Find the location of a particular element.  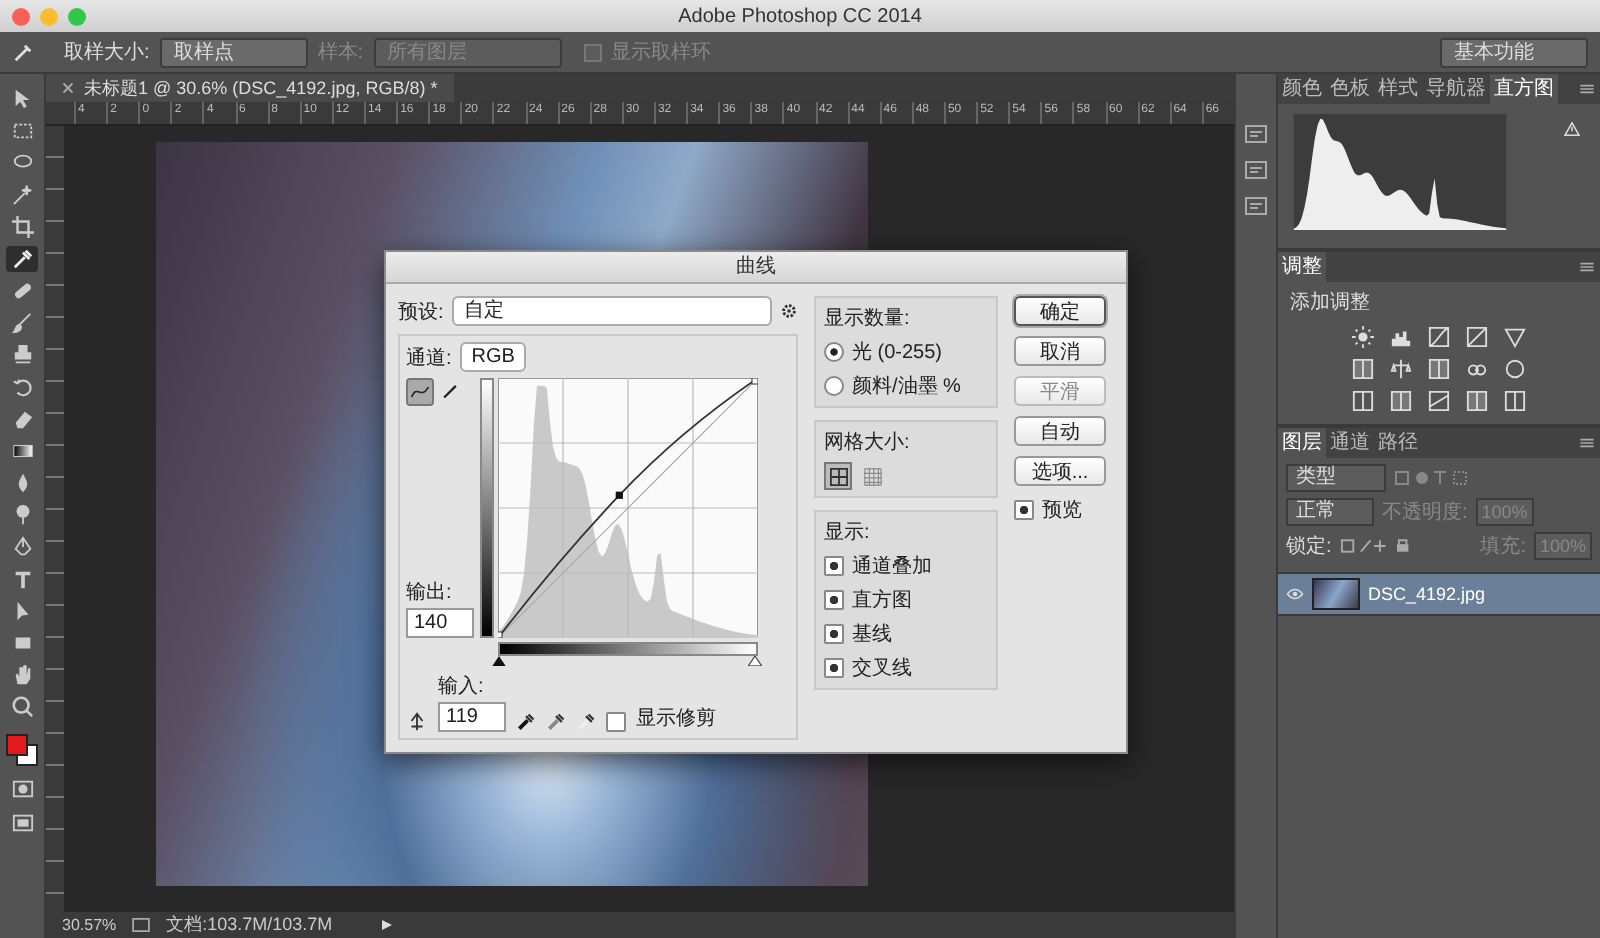

sample-size-select: 取样点 is located at coordinates (233, 52).